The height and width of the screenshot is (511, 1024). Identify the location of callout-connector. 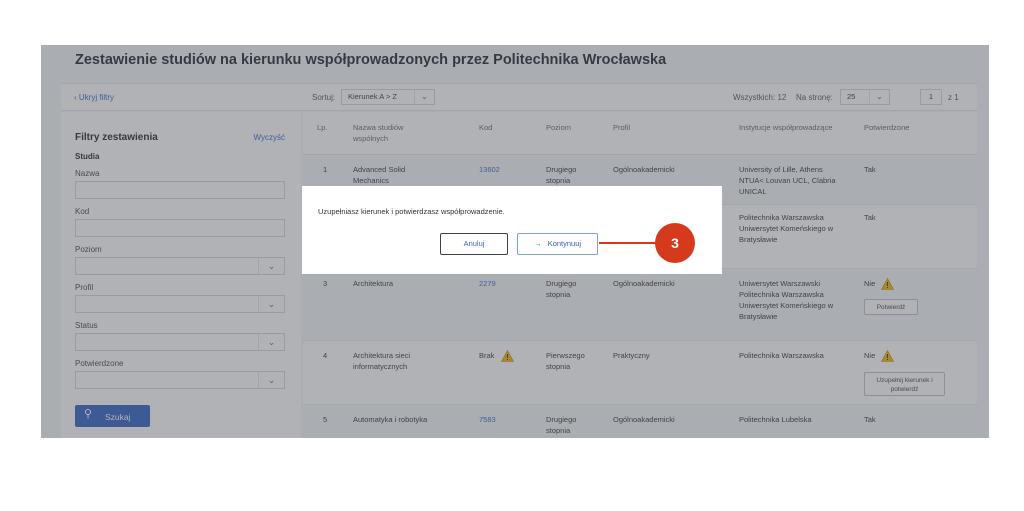
(628, 243).